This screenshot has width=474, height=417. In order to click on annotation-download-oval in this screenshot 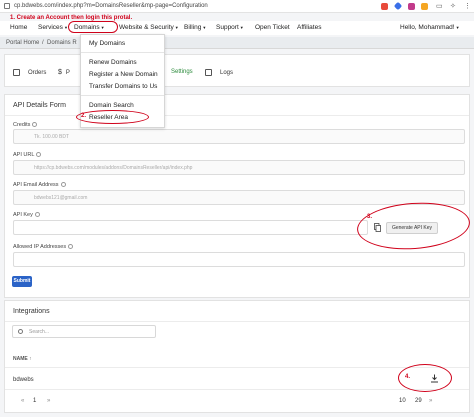, I will do `click(425, 378)`.